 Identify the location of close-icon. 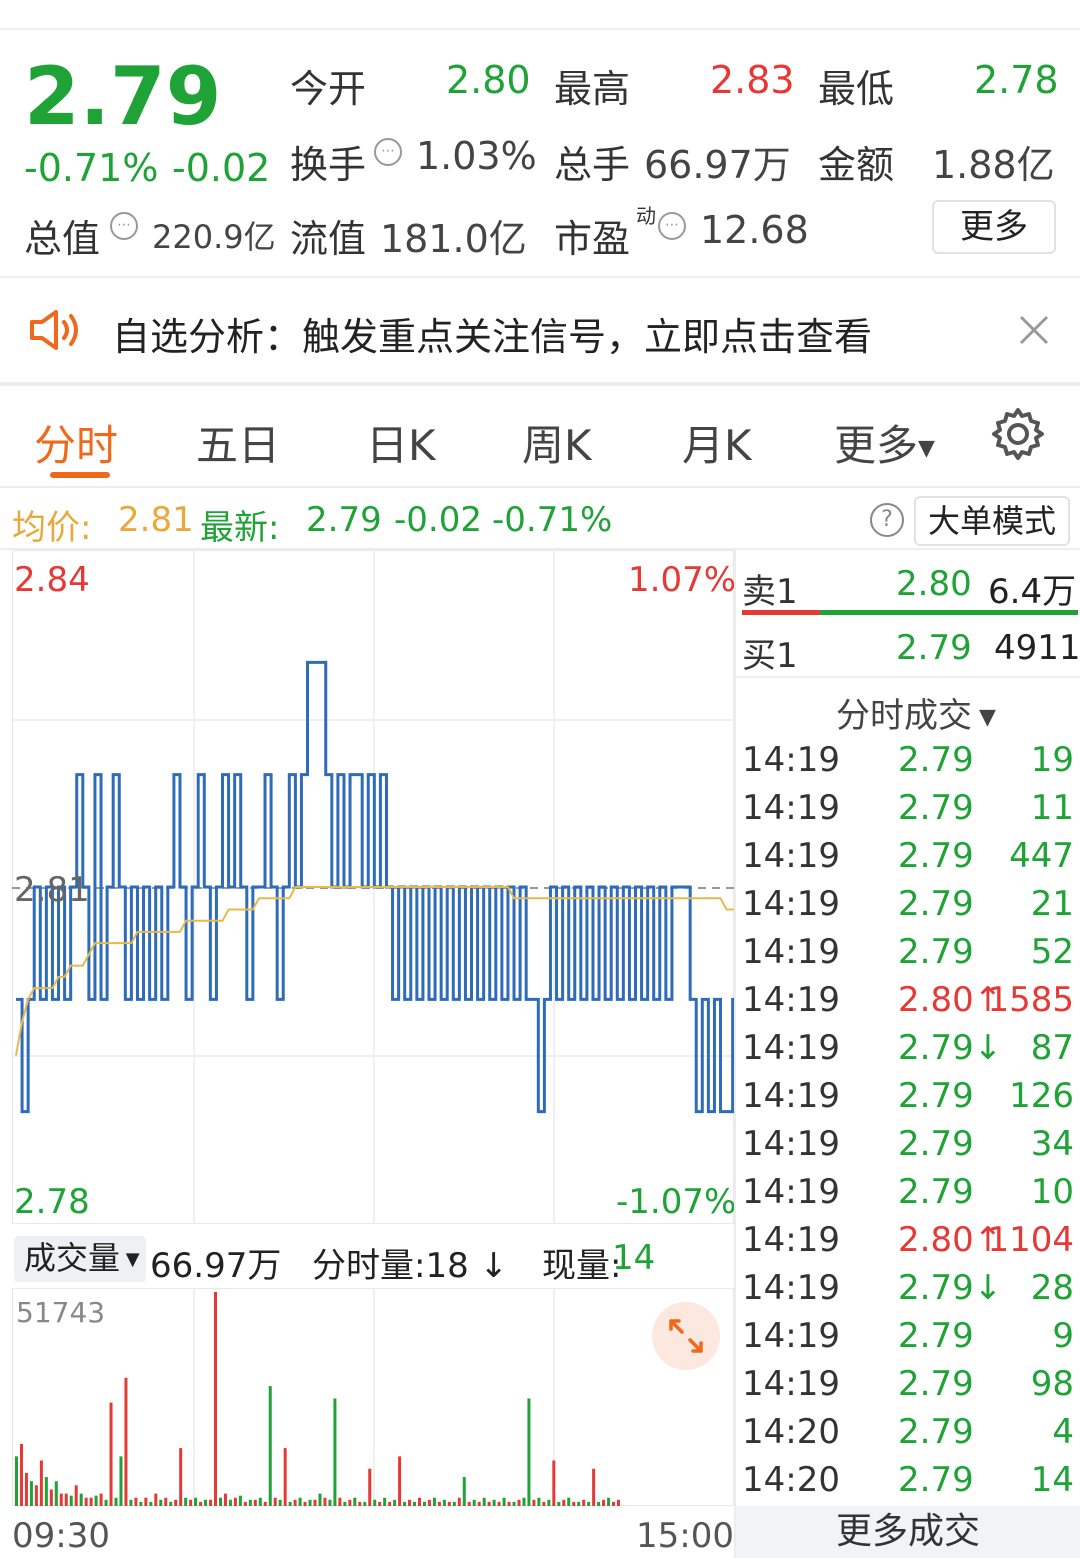
(1034, 330).